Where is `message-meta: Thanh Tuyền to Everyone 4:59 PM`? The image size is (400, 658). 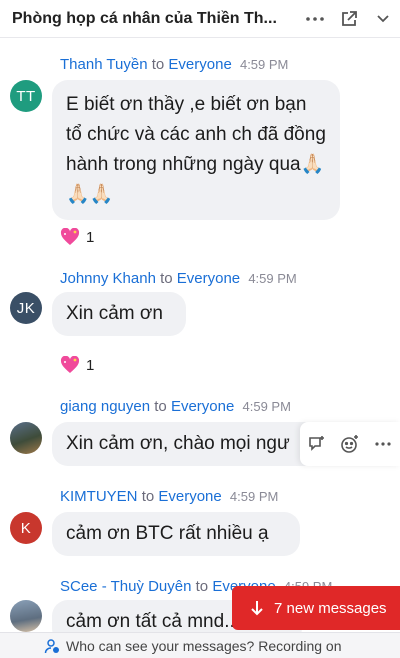
message-meta: Thanh Tuyền to Everyone 4:59 PM is located at coordinates (174, 64).